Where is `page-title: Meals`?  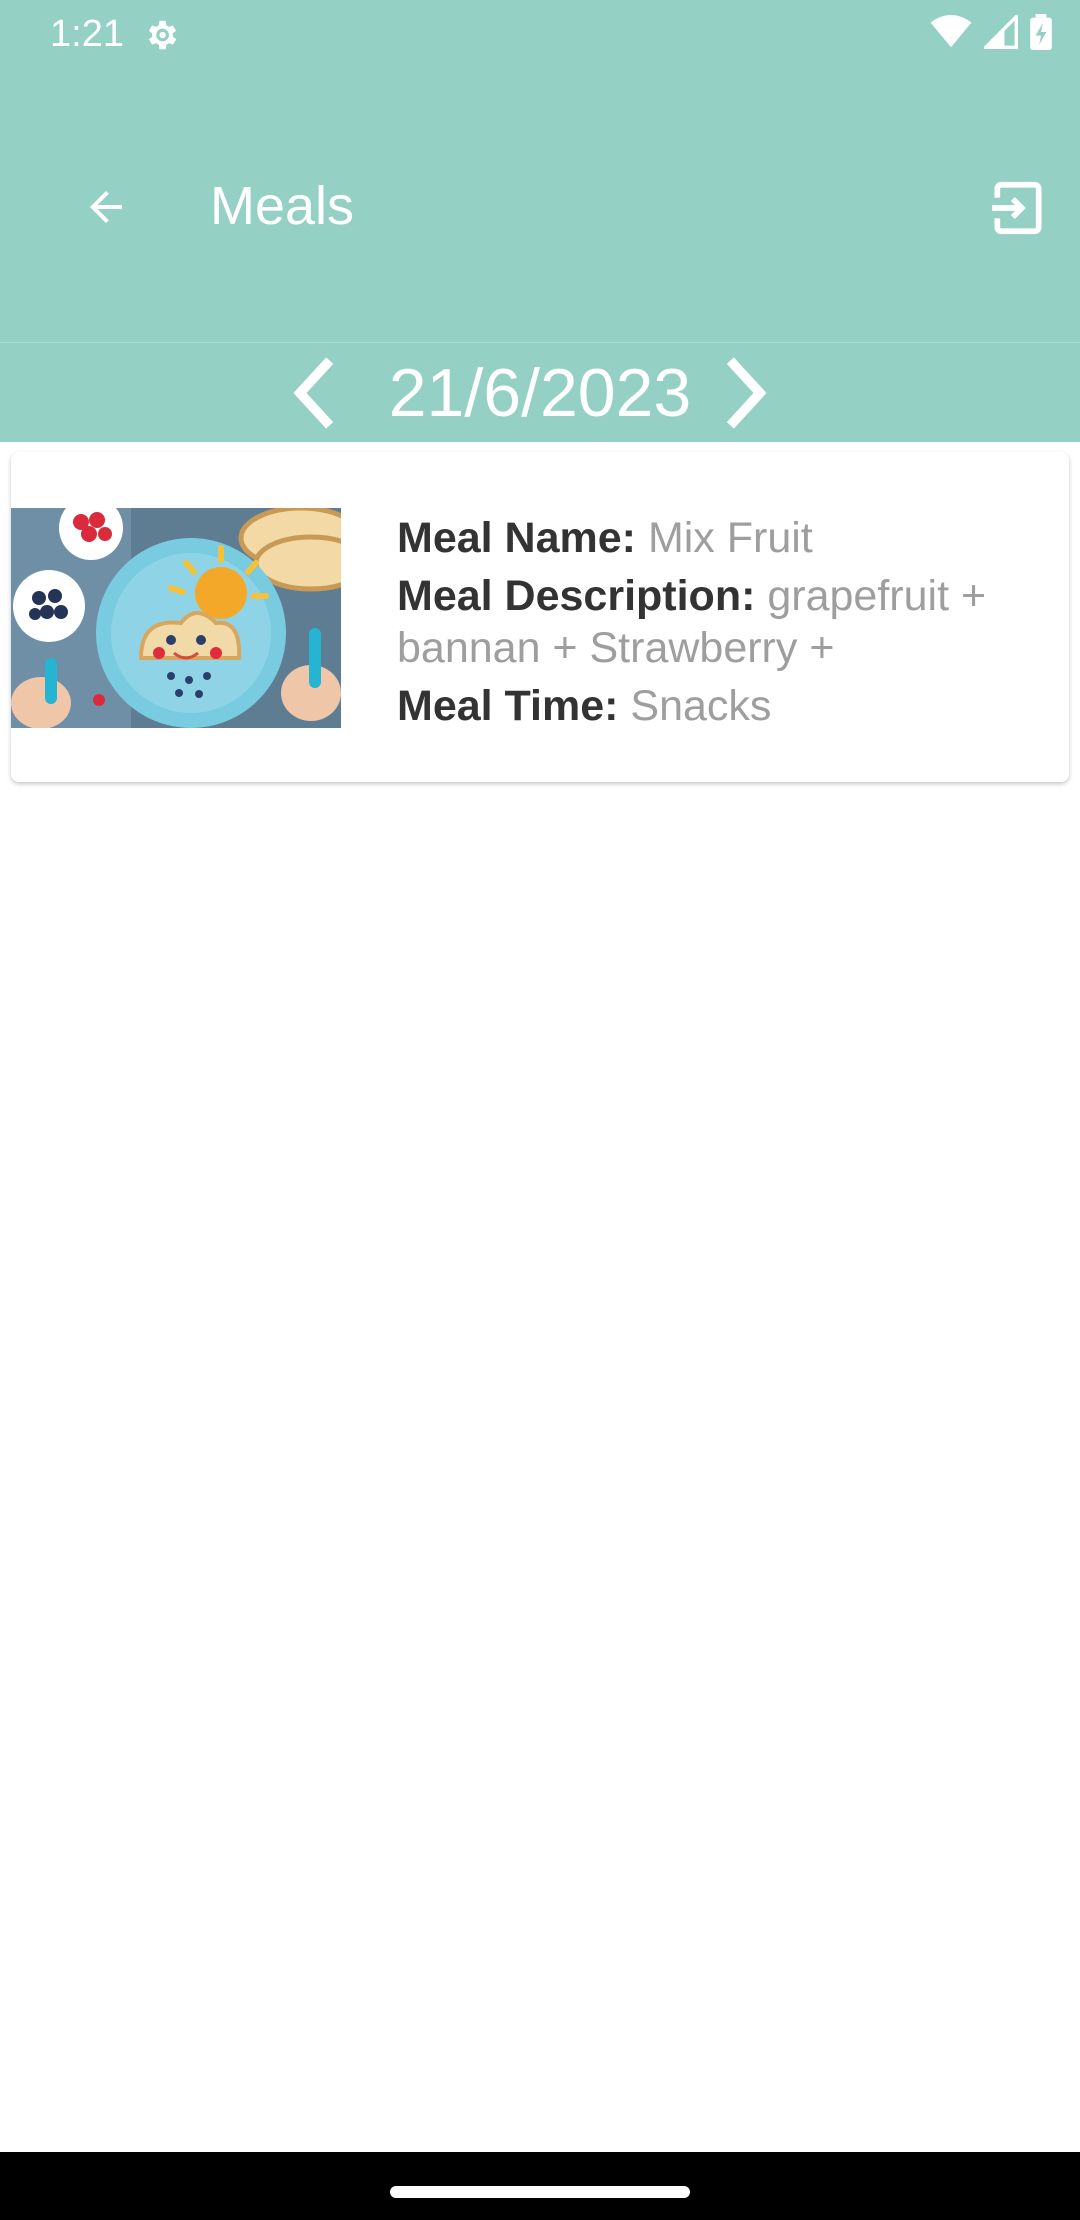 page-title: Meals is located at coordinates (282, 206).